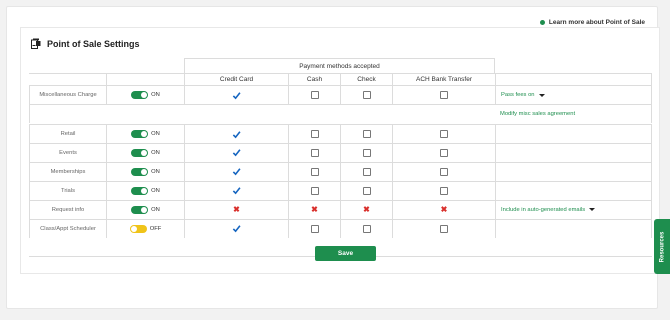 This screenshot has height=320, width=670. Describe the element at coordinates (443, 79) in the screenshot. I see `column-header: ACH Bank Transfer` at that location.